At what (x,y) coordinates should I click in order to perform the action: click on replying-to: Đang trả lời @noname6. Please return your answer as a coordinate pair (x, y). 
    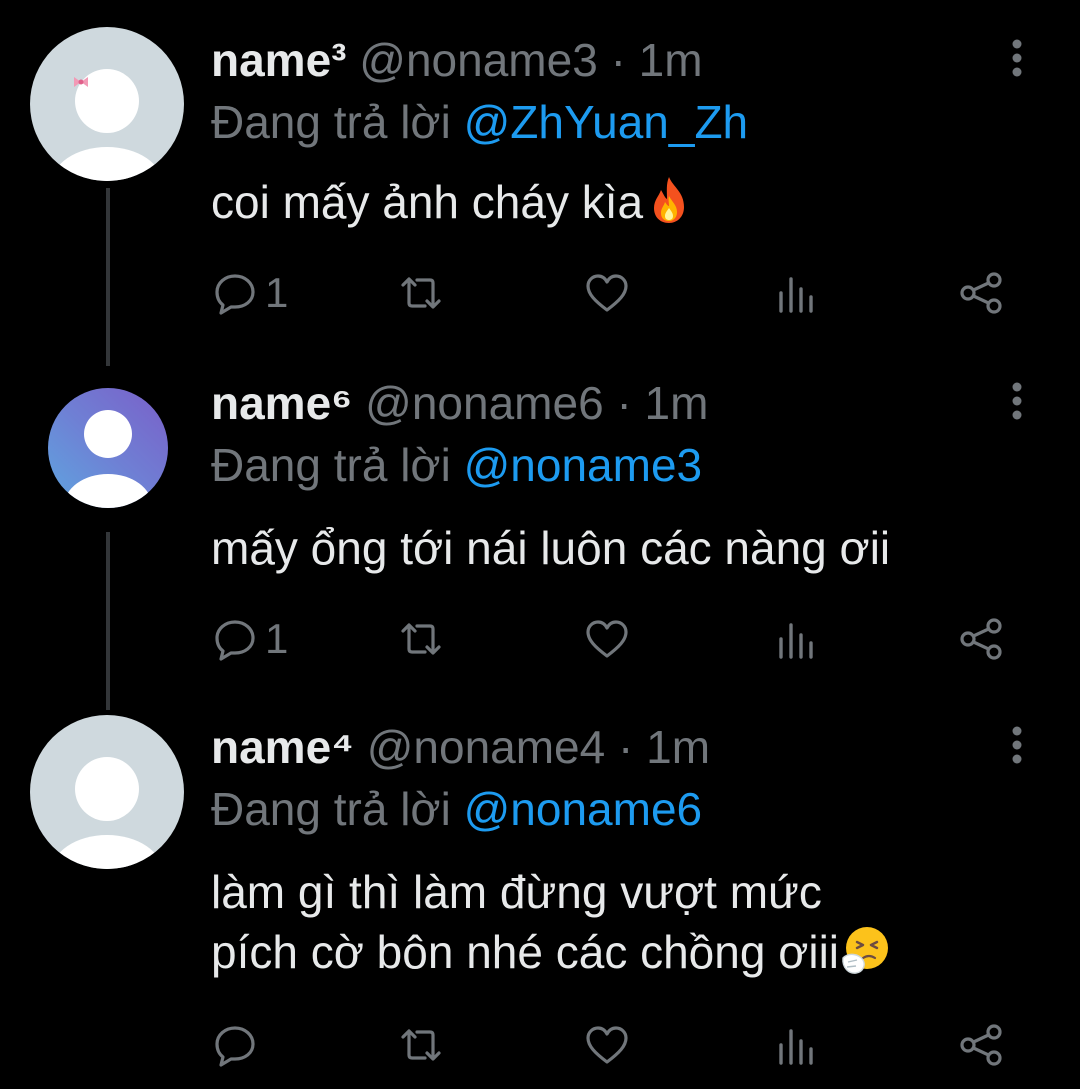
    Looking at the image, I should click on (456, 809).